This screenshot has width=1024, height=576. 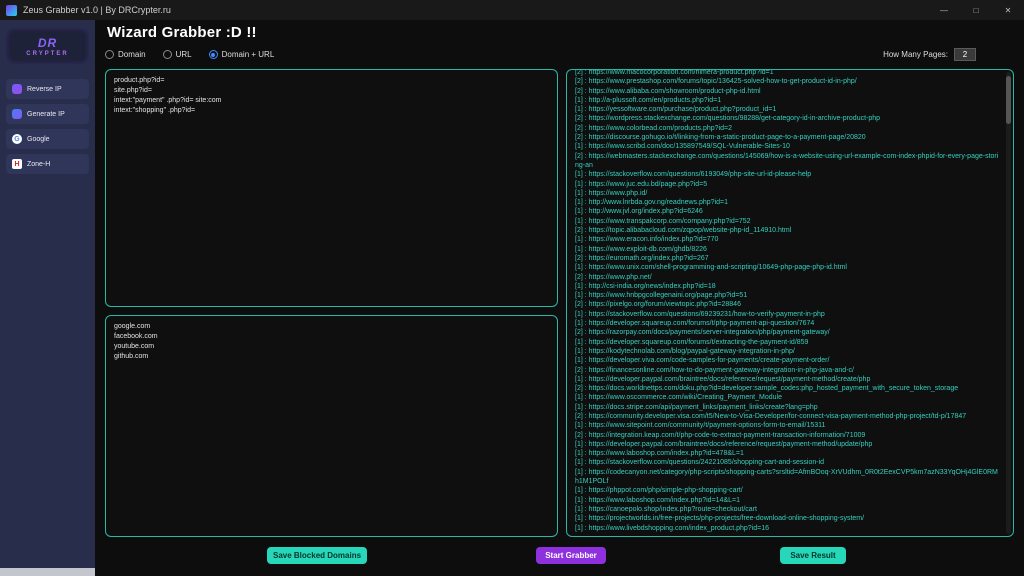 What do you see at coordinates (17, 89) in the screenshot?
I see `reverse-ip-icon` at bounding box center [17, 89].